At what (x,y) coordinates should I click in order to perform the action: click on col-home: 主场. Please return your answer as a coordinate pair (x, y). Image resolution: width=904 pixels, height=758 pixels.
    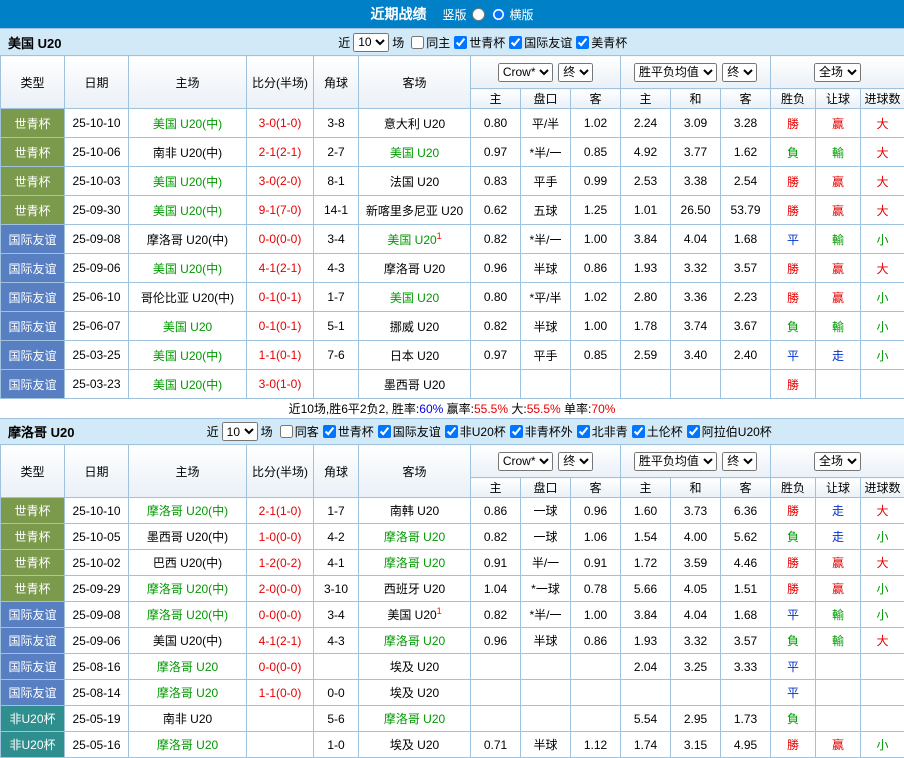
    Looking at the image, I should click on (188, 471).